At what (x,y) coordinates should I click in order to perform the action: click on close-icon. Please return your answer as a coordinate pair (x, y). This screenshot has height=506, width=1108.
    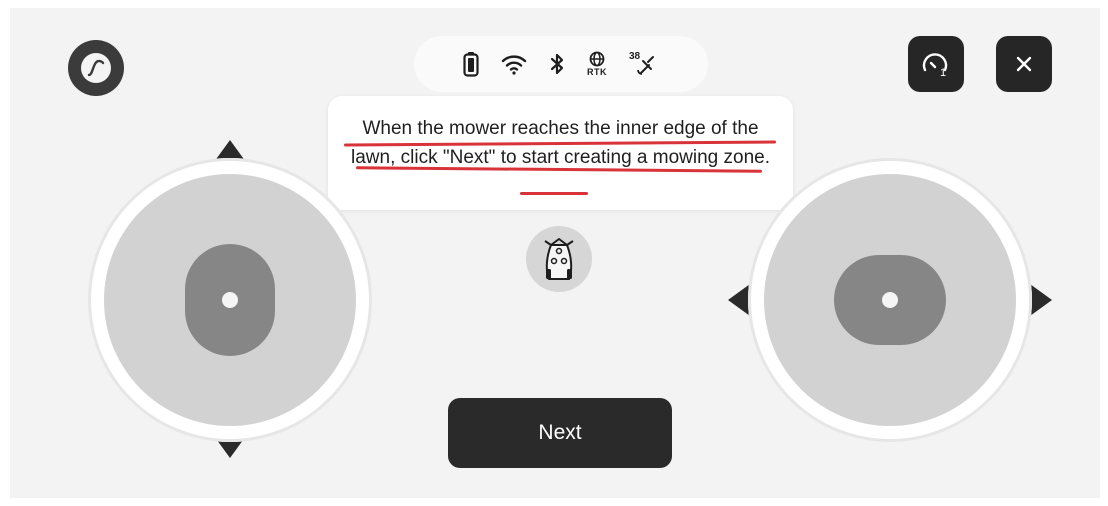
    Looking at the image, I should click on (1024, 64).